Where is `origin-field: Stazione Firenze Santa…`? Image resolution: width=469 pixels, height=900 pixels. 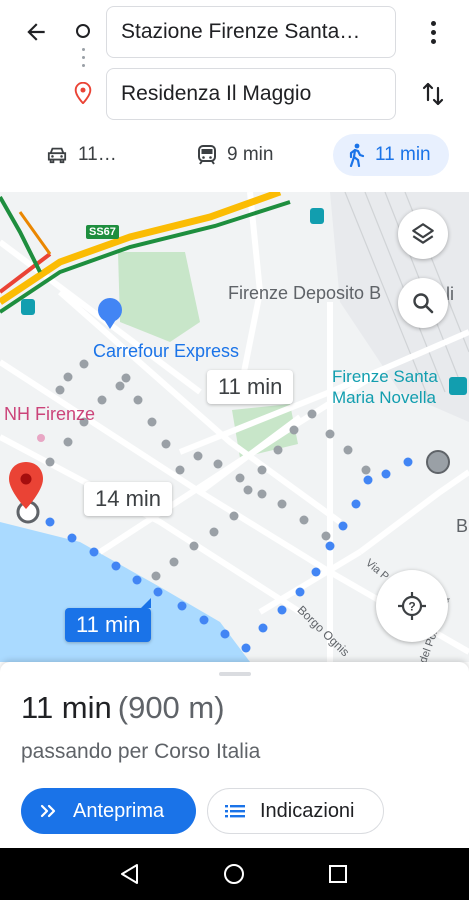 origin-field: Stazione Firenze Santa… is located at coordinates (251, 32).